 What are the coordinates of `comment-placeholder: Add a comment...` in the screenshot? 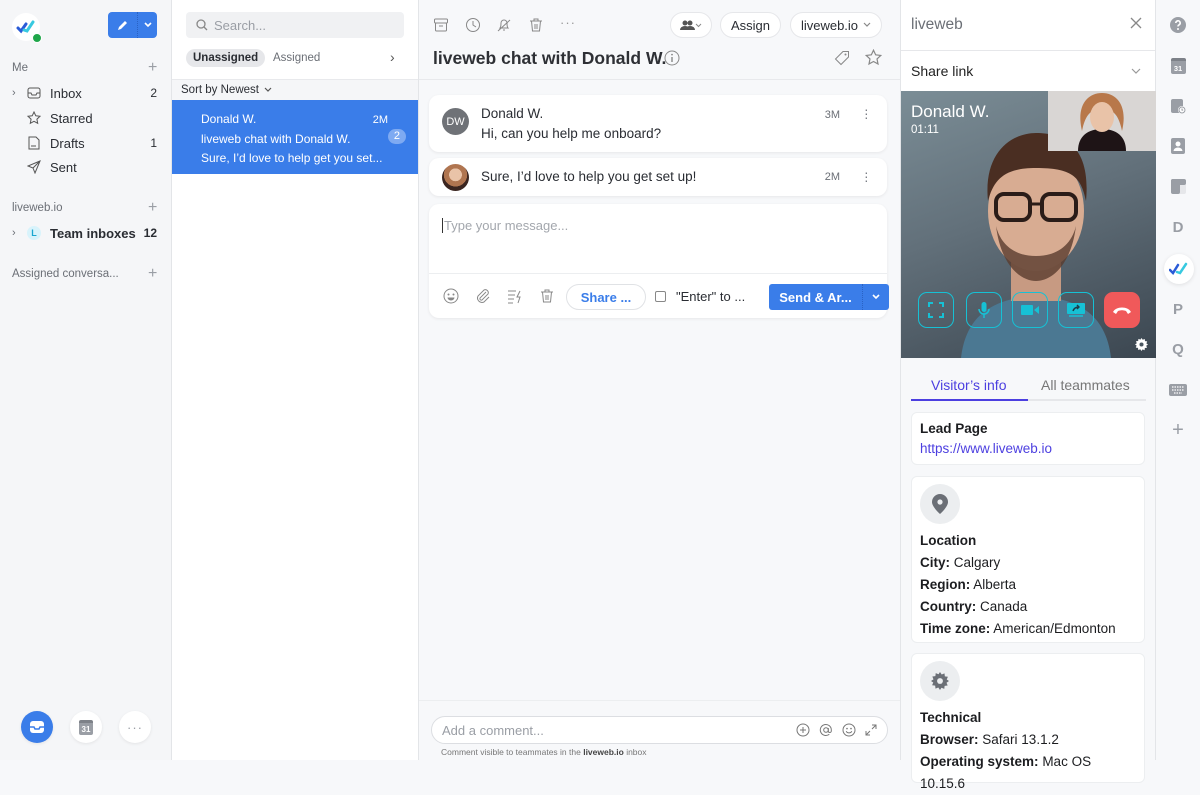 It's located at (493, 730).